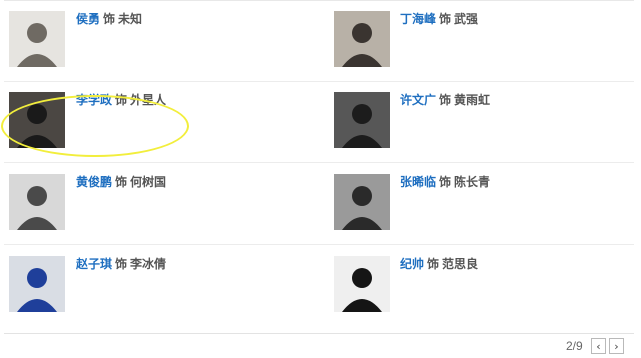  I want to click on actor-name-link: 张晞临, so click(418, 182).